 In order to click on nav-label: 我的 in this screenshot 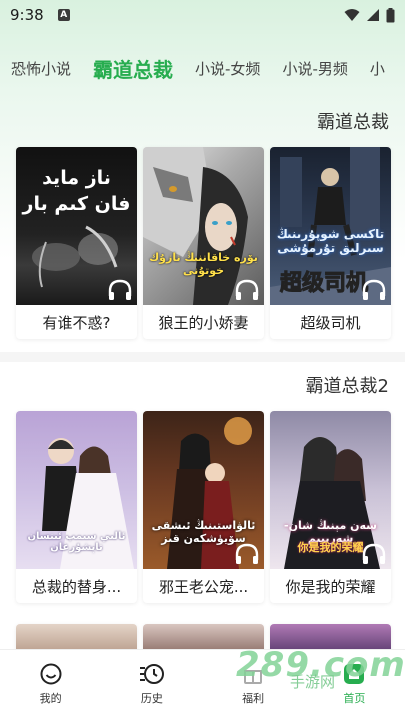, I will do `click(50, 698)`.